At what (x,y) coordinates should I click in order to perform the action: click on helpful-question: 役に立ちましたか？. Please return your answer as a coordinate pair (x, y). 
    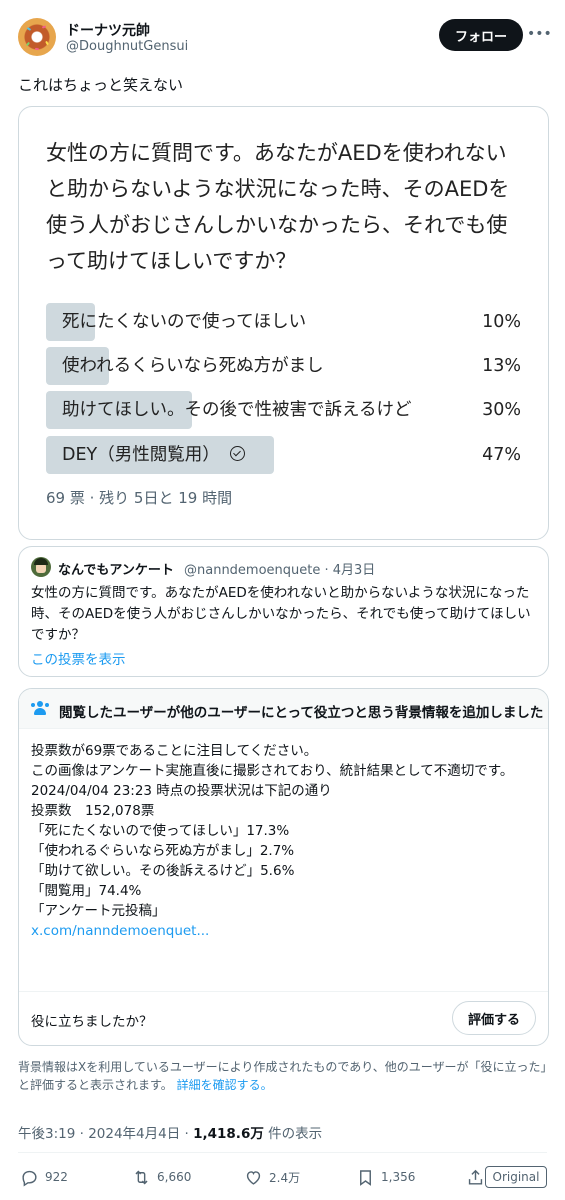
    Looking at the image, I should click on (92, 1022).